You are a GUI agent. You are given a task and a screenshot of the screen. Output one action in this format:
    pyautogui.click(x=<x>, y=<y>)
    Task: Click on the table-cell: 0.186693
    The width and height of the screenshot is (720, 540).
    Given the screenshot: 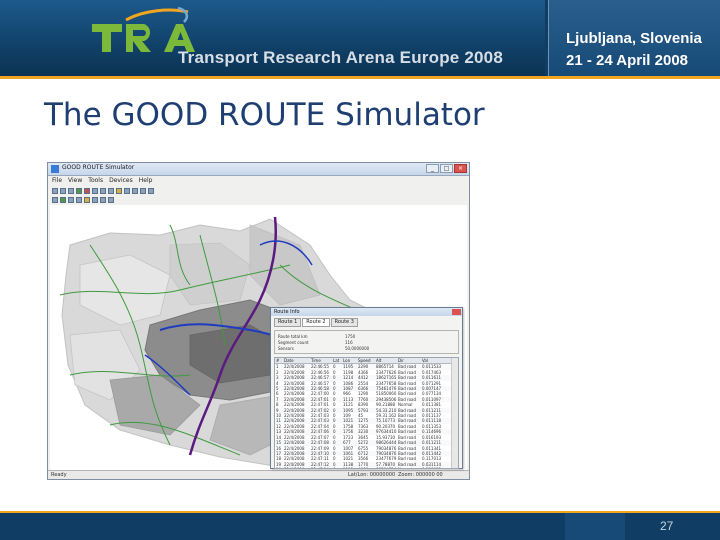 What is the action you would take?
    pyautogui.click(x=432, y=467)
    